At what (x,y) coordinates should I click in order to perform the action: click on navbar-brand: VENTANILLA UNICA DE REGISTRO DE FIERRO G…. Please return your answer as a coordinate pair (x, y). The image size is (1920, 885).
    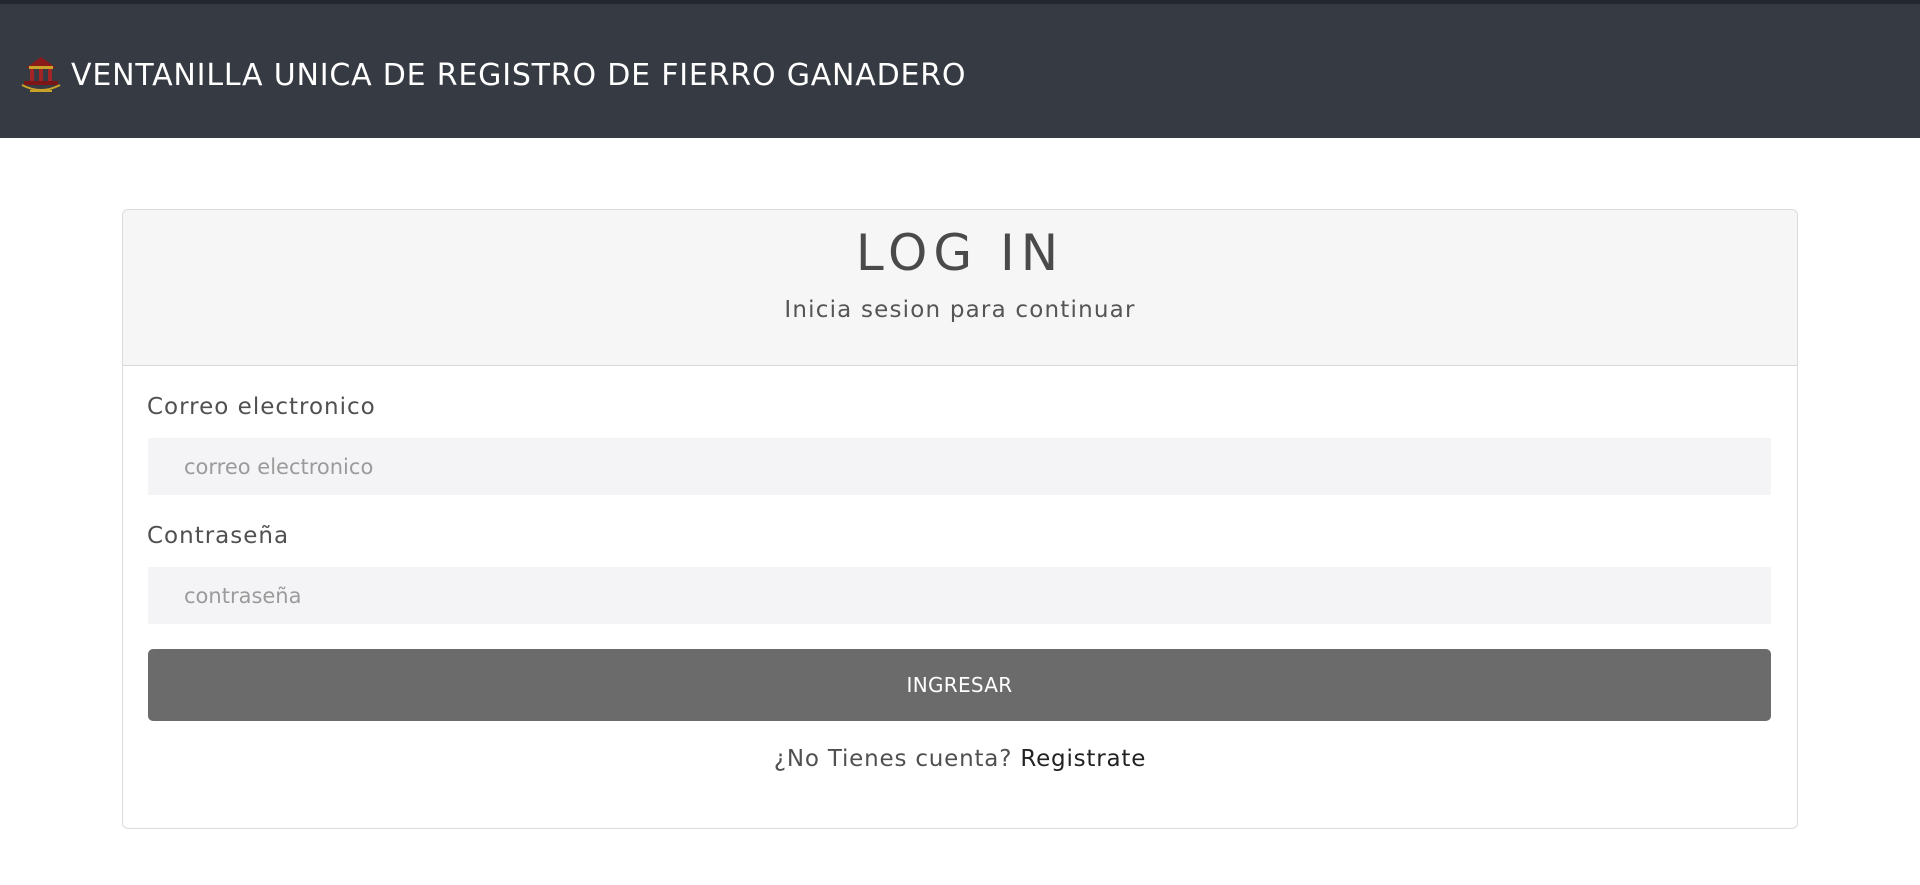
    Looking at the image, I should click on (493, 75).